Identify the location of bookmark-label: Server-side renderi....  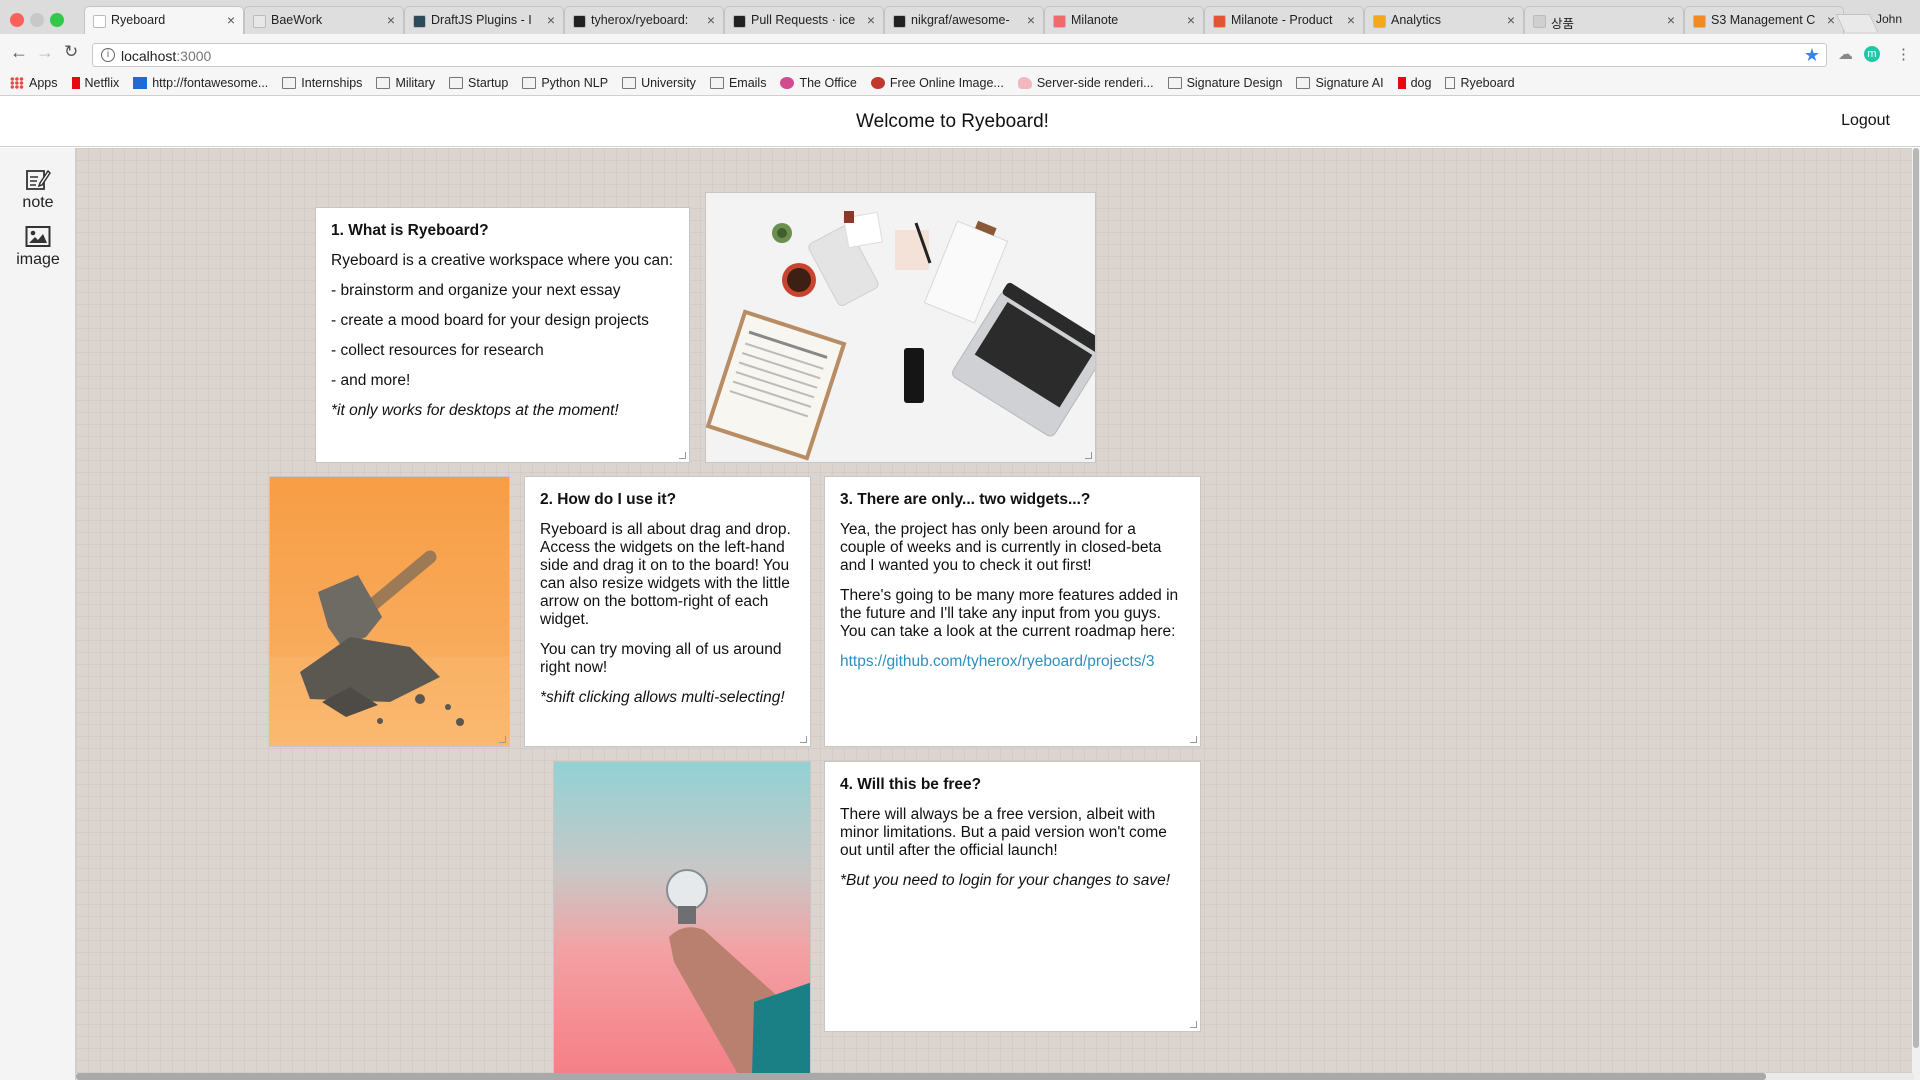
(1095, 83).